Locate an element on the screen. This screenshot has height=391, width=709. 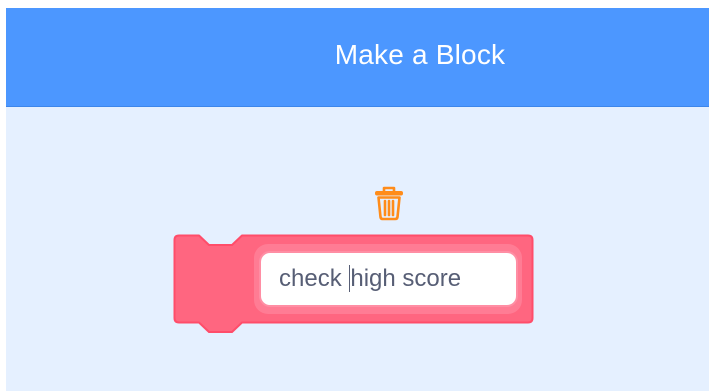
custom-block-preview: check high score is located at coordinates (352, 286).